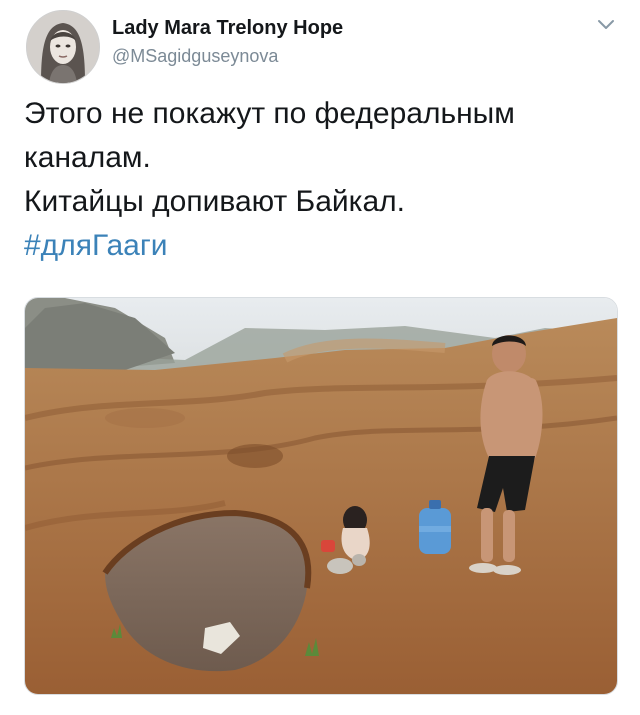  What do you see at coordinates (319, 246) in the screenshot?
I see `hashtag-link: #дляГааги` at bounding box center [319, 246].